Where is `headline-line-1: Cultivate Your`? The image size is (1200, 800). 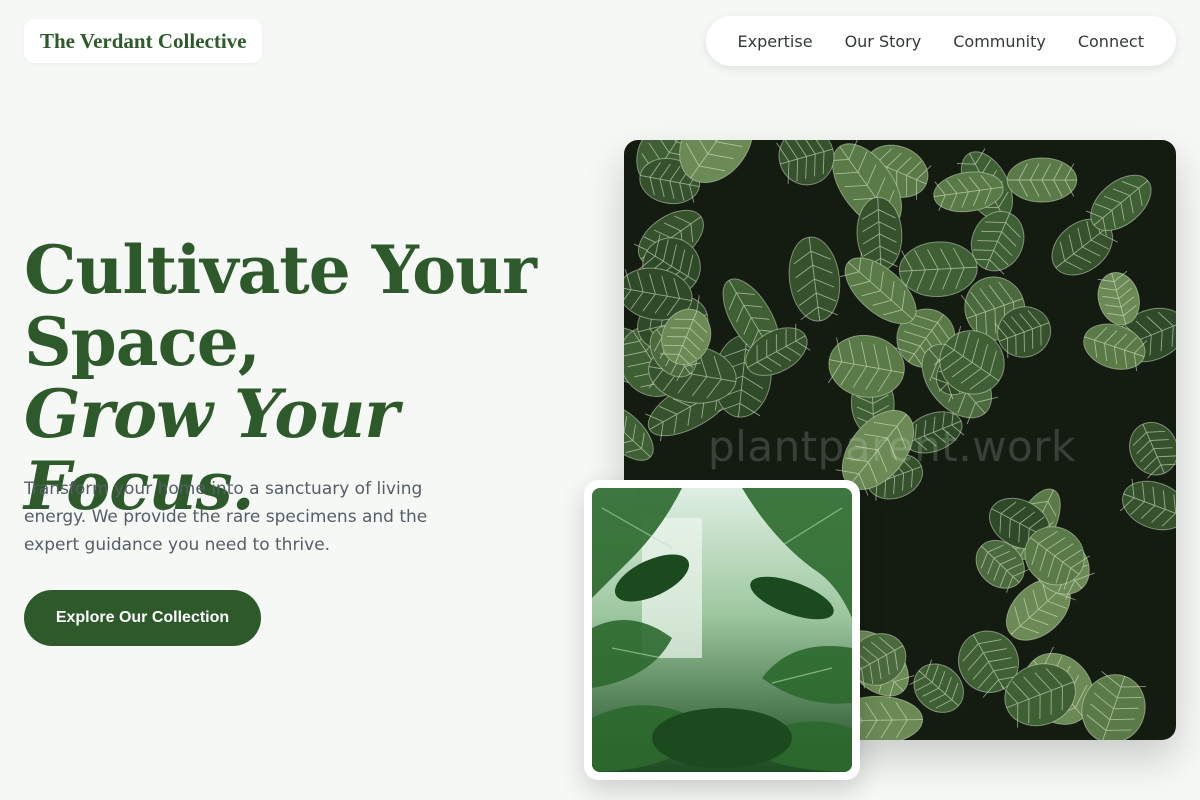
headline-line-1: Cultivate Your is located at coordinates (280, 270).